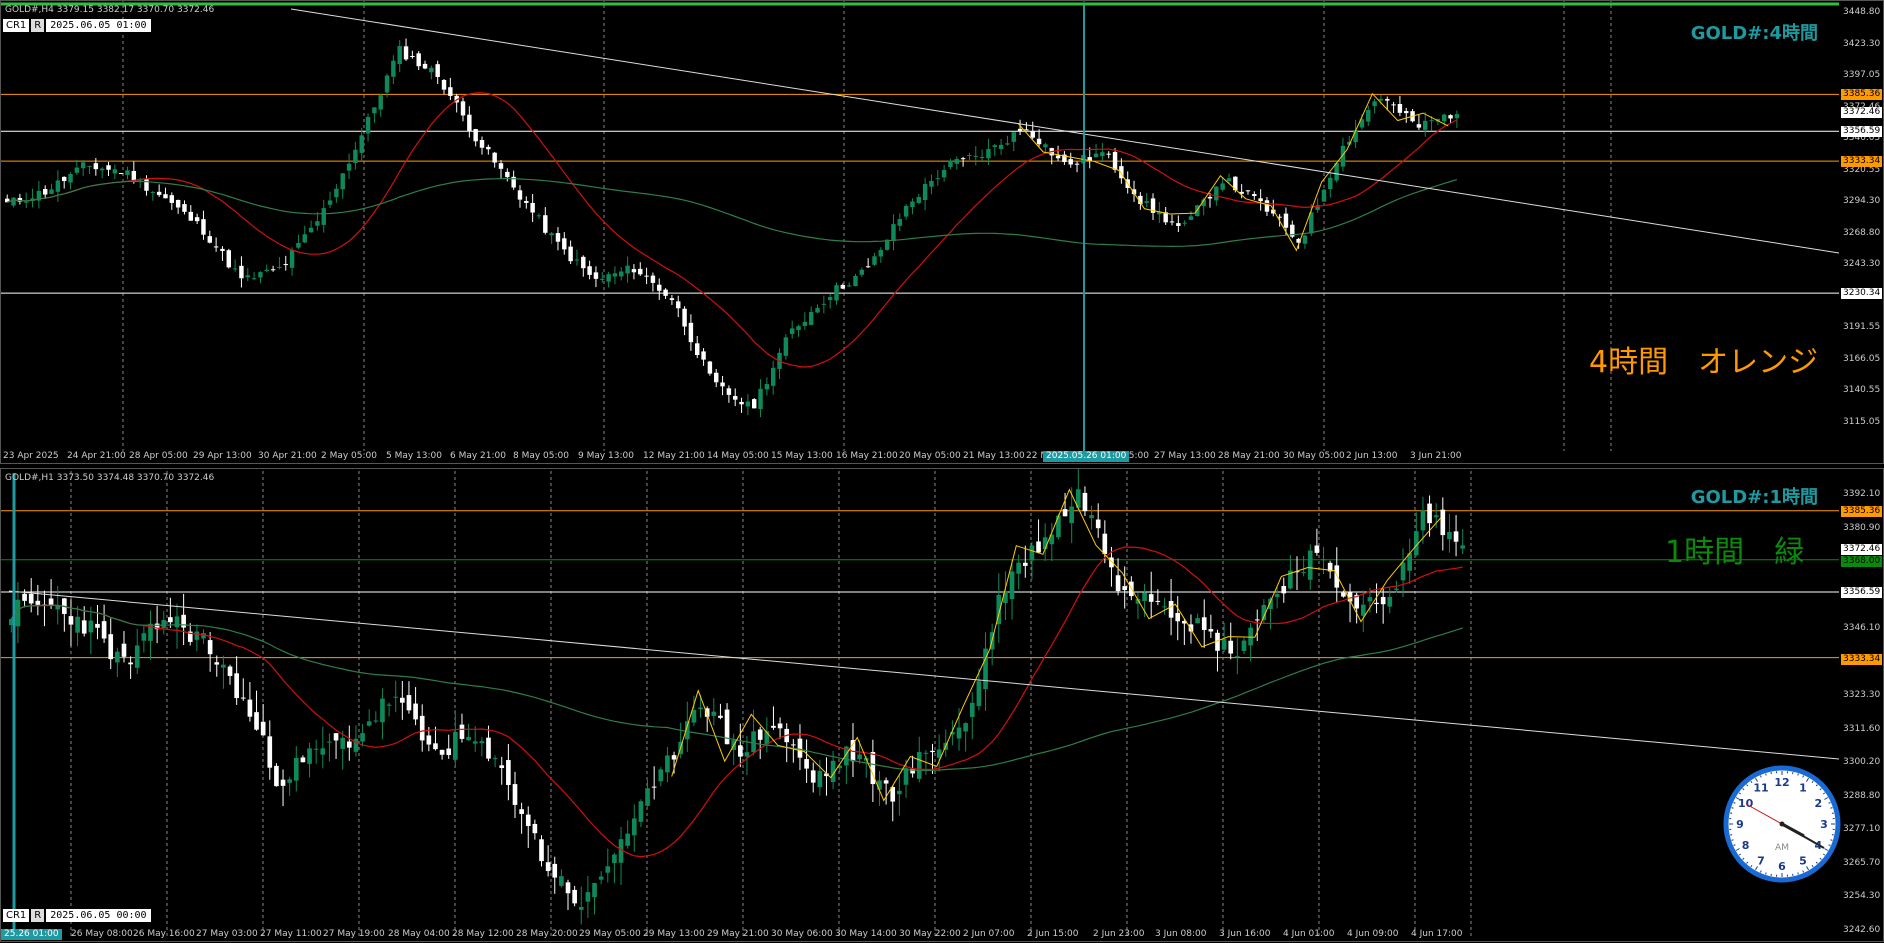 The width and height of the screenshot is (1884, 943). Describe the element at coordinates (478, 456) in the screenshot. I see `time-axis-label: 6 May 21:00` at that location.